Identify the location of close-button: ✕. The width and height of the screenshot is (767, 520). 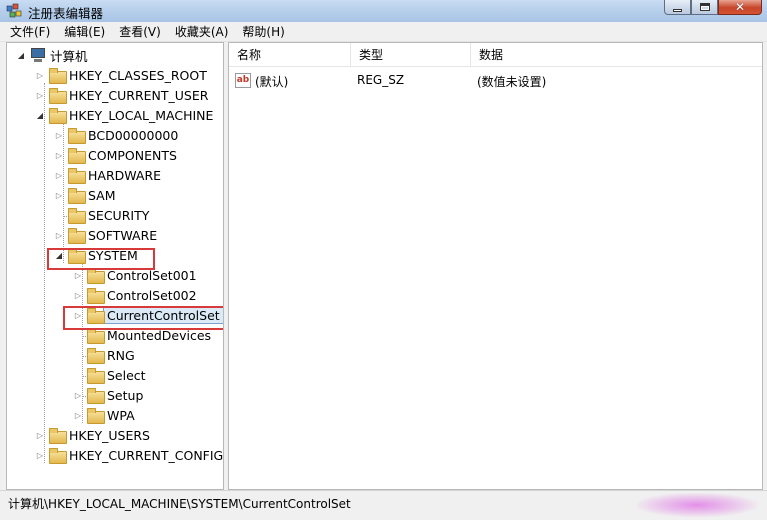
(740, 7).